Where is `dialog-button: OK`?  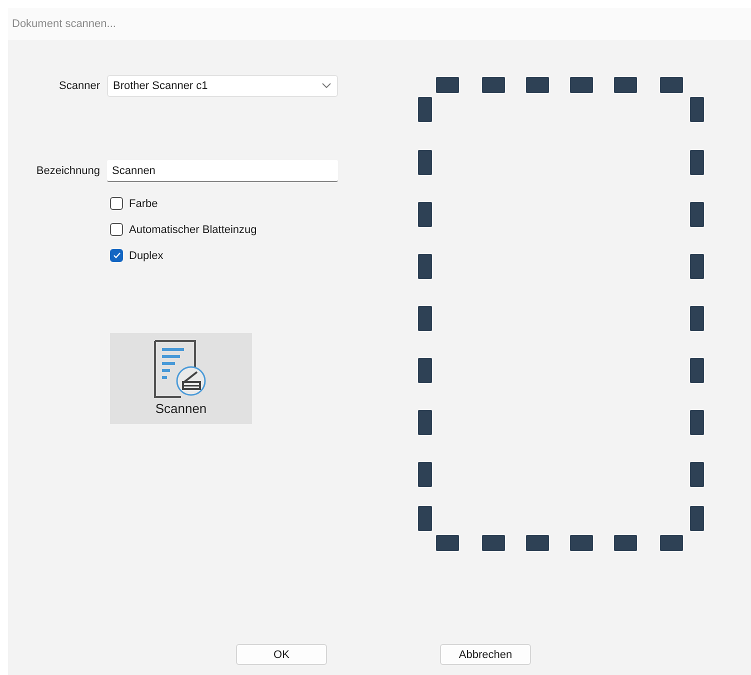
dialog-button: OK is located at coordinates (281, 654).